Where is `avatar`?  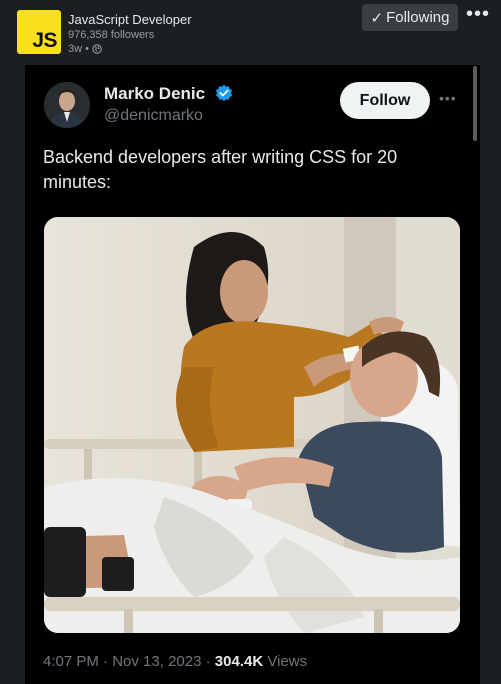
avatar is located at coordinates (67, 105).